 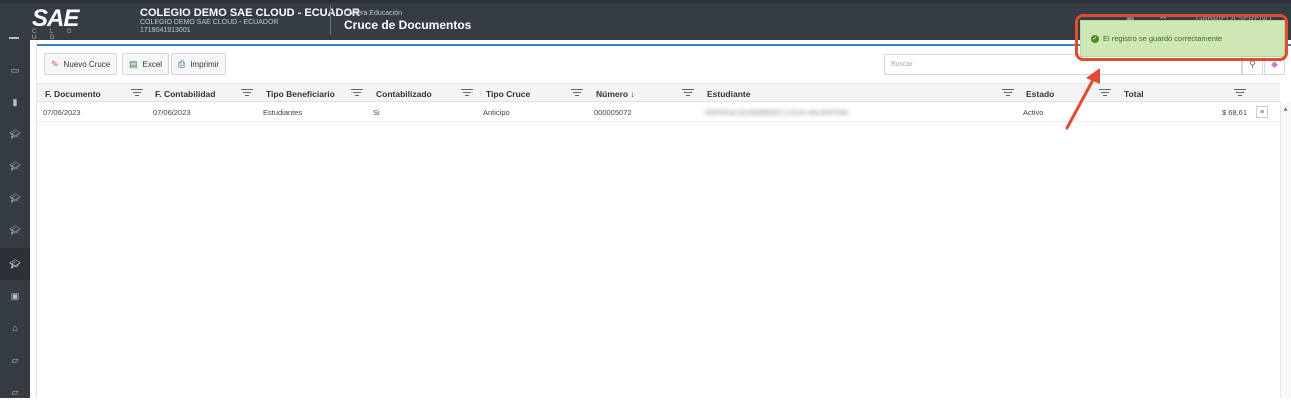 What do you see at coordinates (1134, 93) in the screenshot?
I see `column-total: Total` at bounding box center [1134, 93].